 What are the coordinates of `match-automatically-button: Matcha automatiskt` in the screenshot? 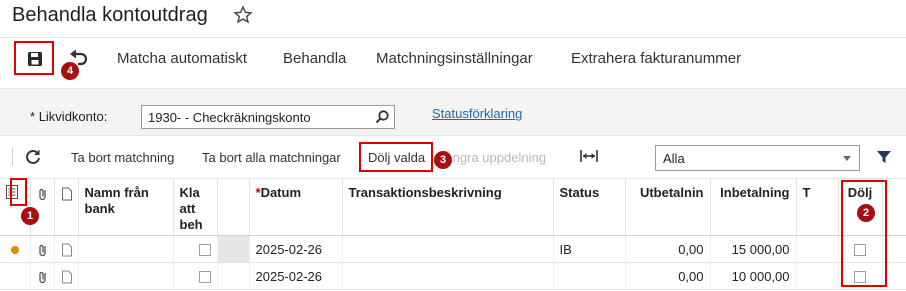 It's located at (182, 58).